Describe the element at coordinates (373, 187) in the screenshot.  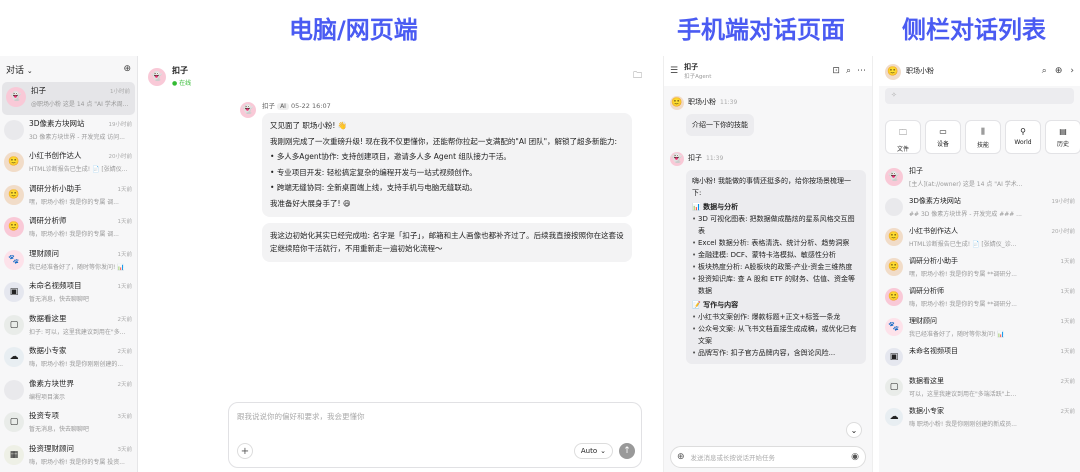
I see `message-bullet: • 跨端无缝协同: 全新桌面端上线，支持手机与电脑无缝联动。` at that location.